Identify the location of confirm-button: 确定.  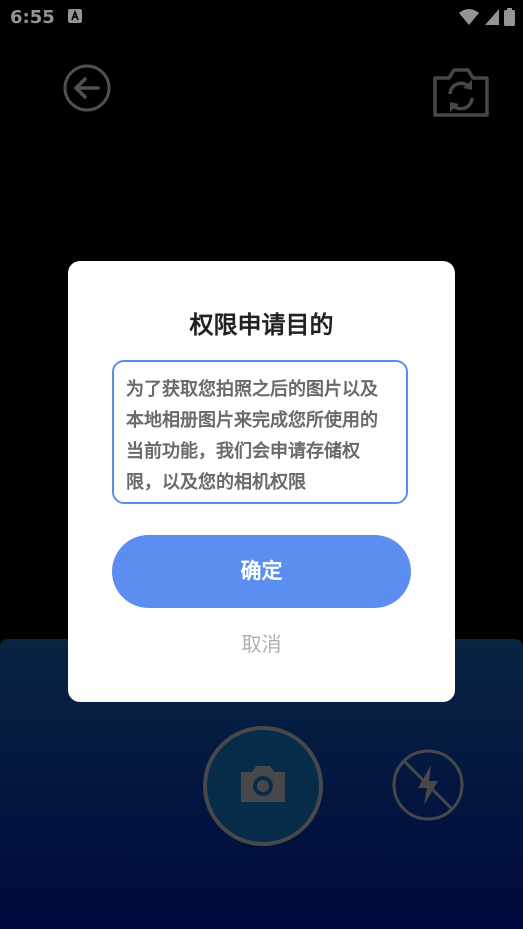
(261, 571).